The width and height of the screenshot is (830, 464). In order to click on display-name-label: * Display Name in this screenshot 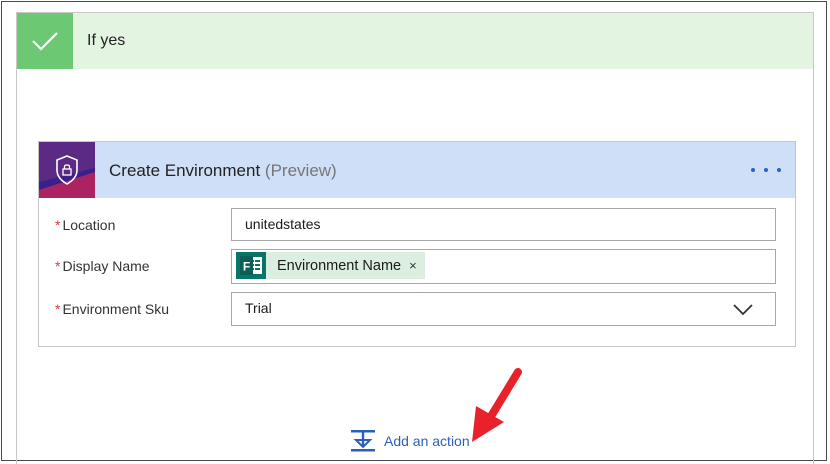, I will do `click(102, 266)`.